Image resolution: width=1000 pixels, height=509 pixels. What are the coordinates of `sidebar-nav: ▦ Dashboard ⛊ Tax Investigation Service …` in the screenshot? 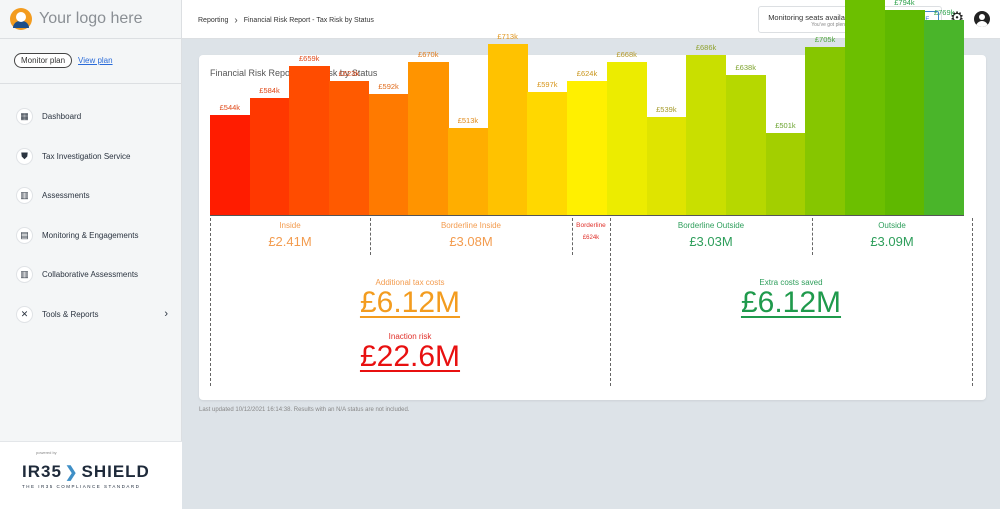 It's located at (91, 215).